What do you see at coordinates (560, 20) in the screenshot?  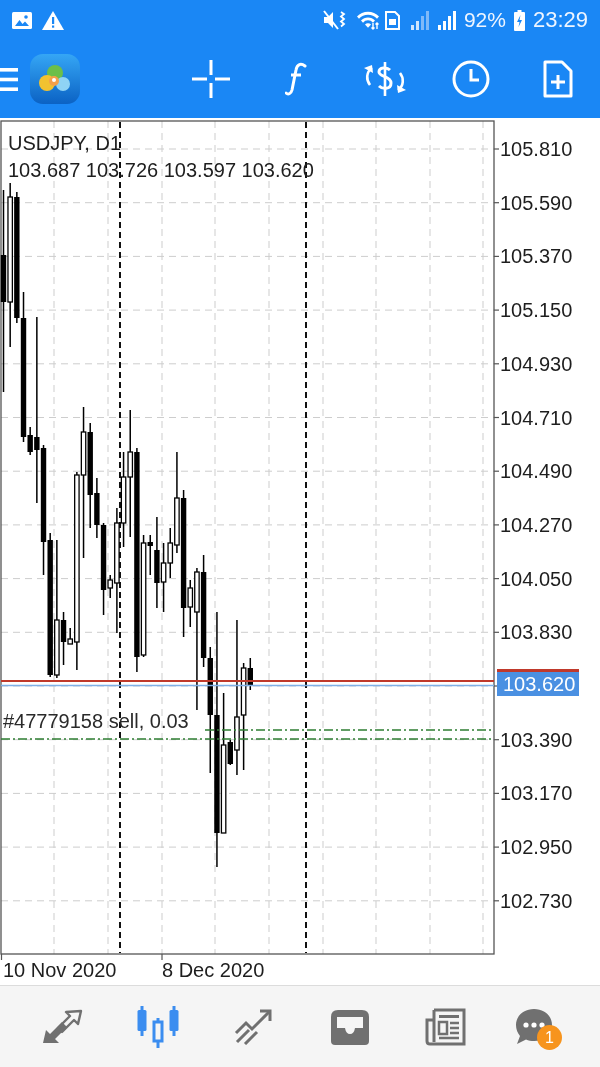 I see `clock-time: 23:29` at bounding box center [560, 20].